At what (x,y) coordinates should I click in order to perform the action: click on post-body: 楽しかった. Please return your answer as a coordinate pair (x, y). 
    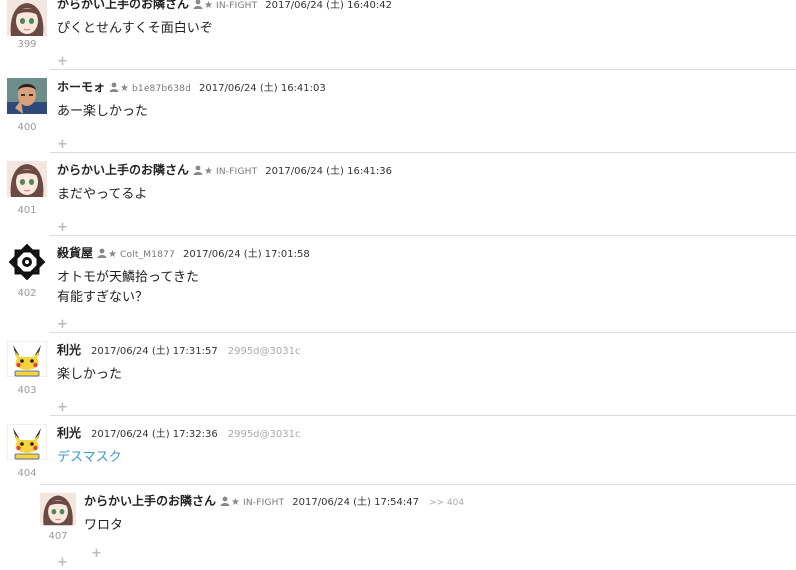
    Looking at the image, I should click on (89, 375).